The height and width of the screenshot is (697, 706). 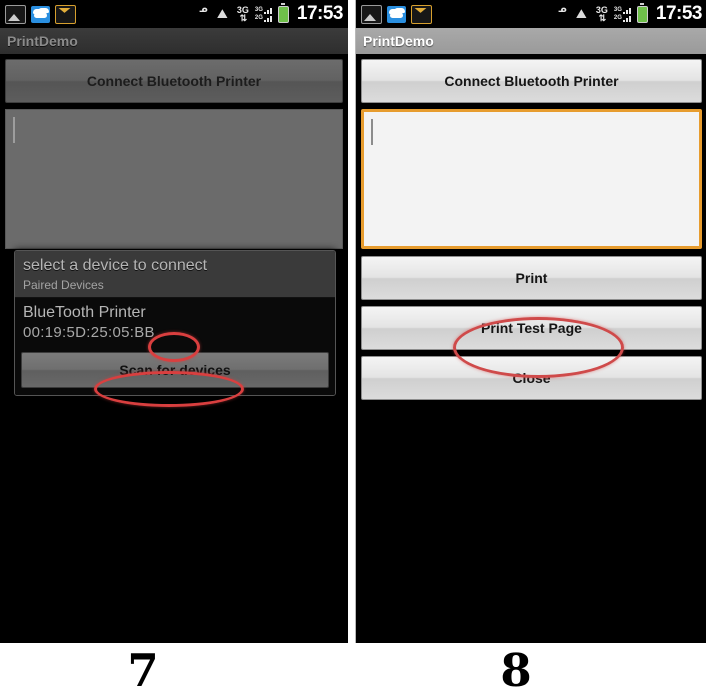 I want to click on scan-for-devices-button: Scan for devices, so click(x=175, y=370).